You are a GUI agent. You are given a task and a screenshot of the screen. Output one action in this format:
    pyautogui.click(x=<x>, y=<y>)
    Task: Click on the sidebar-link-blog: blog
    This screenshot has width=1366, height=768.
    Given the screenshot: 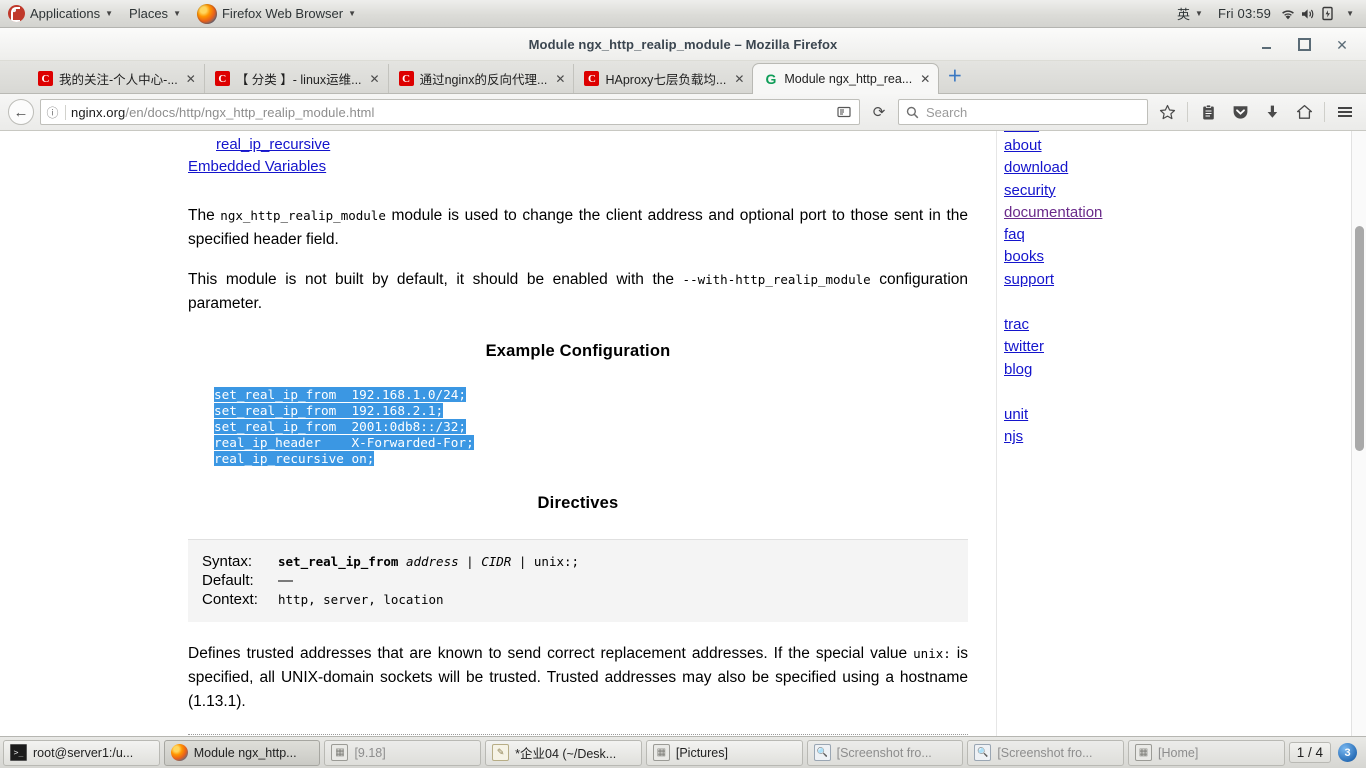 What is the action you would take?
    pyautogui.click(x=1104, y=370)
    